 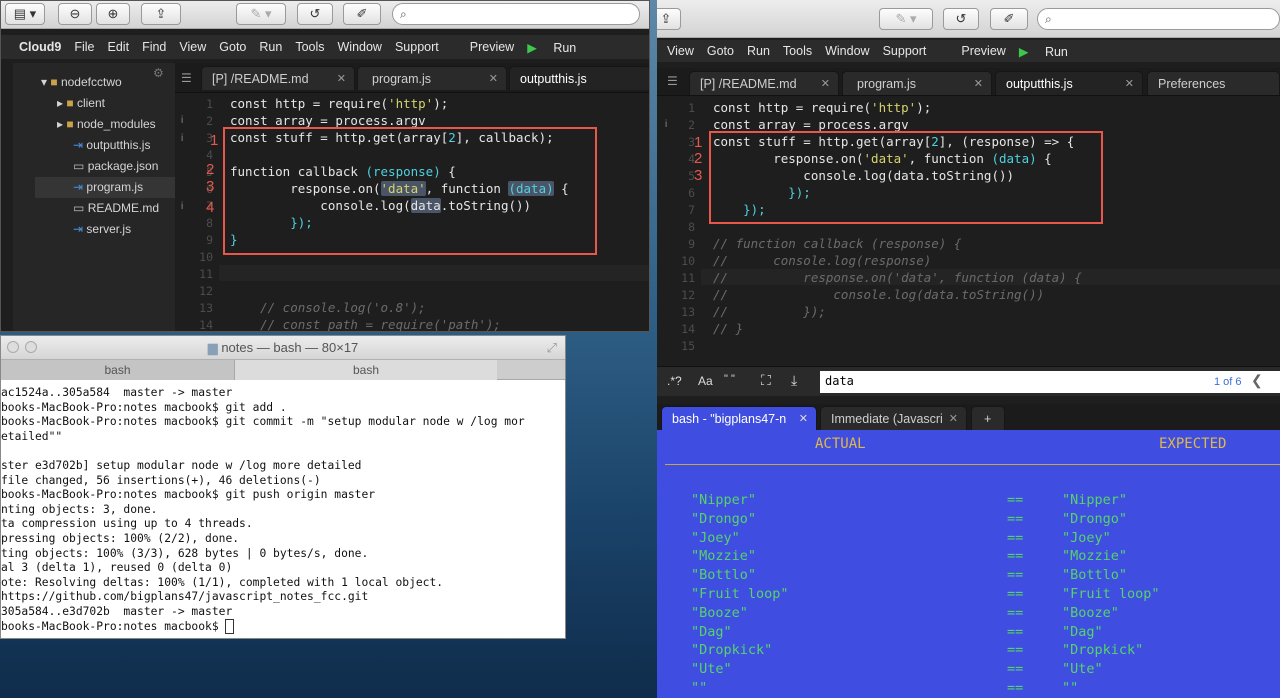 I want to click on code-line: // }, so click(x=728, y=328).